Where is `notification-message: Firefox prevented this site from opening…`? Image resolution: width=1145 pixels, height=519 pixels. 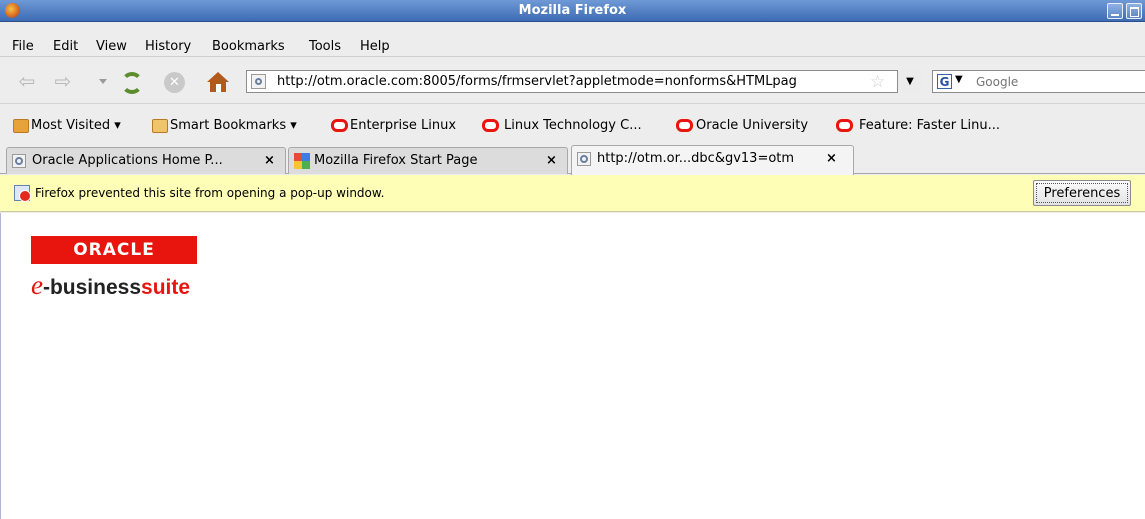 notification-message: Firefox prevented this site from opening… is located at coordinates (210, 193).